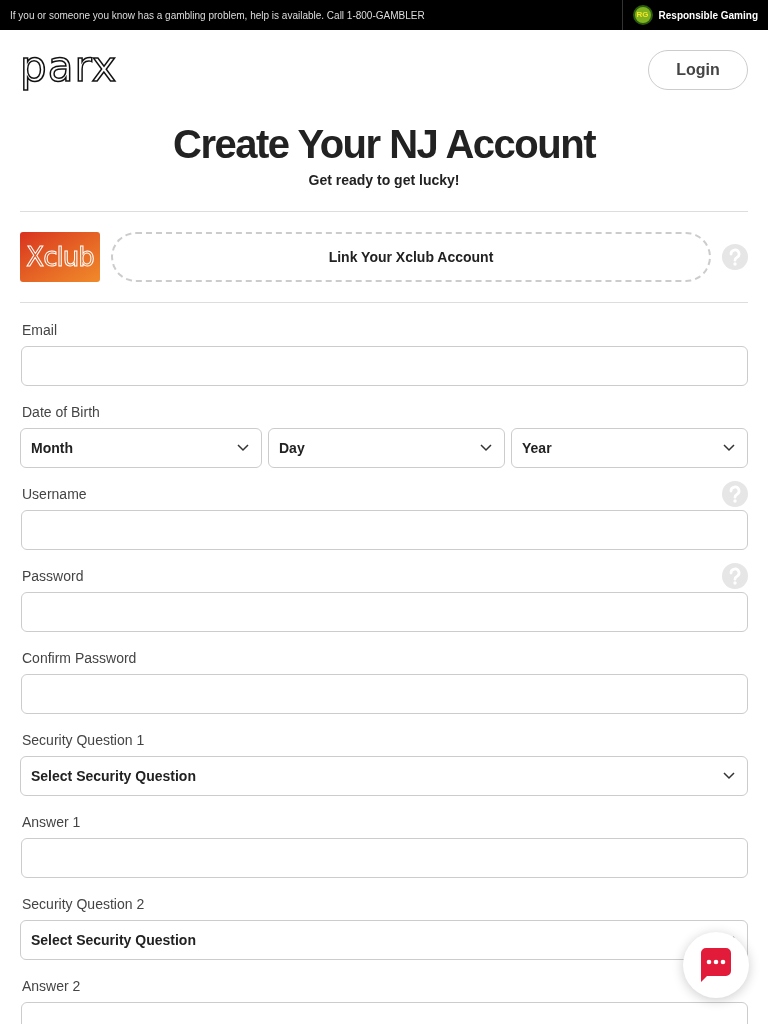 This screenshot has width=768, height=1024. Describe the element at coordinates (694, 15) in the screenshot. I see `responsible-gaming-link: RG Responsible Gaming` at that location.